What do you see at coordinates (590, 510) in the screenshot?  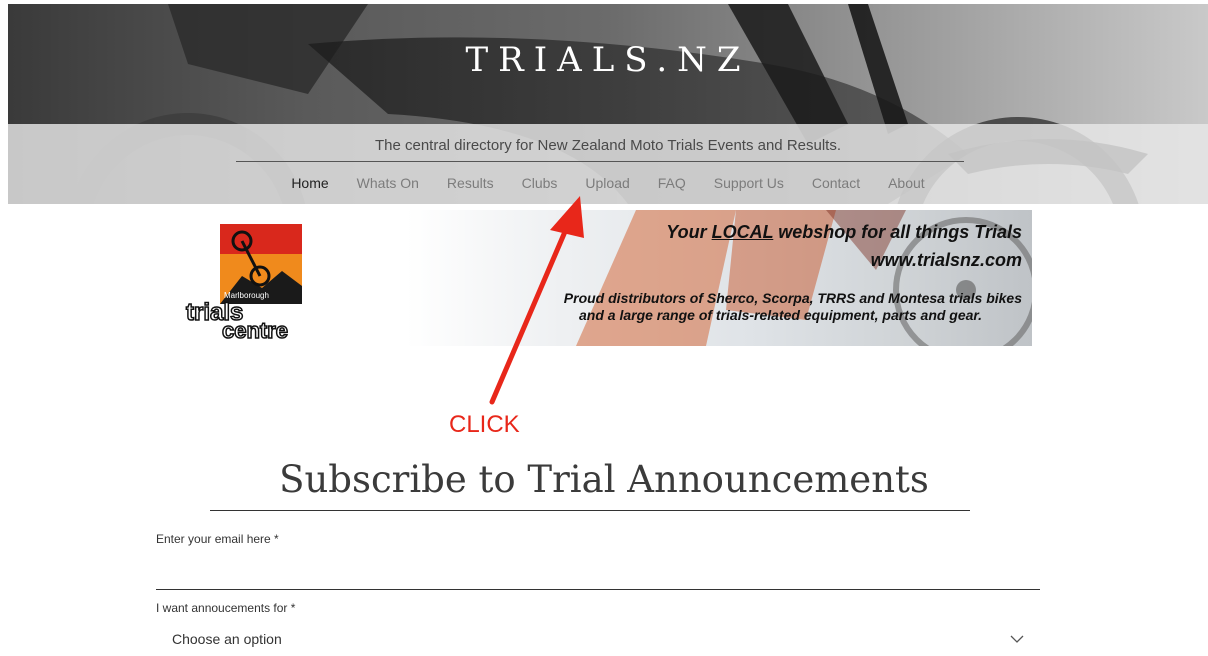 I see `subscribe-title-divider` at bounding box center [590, 510].